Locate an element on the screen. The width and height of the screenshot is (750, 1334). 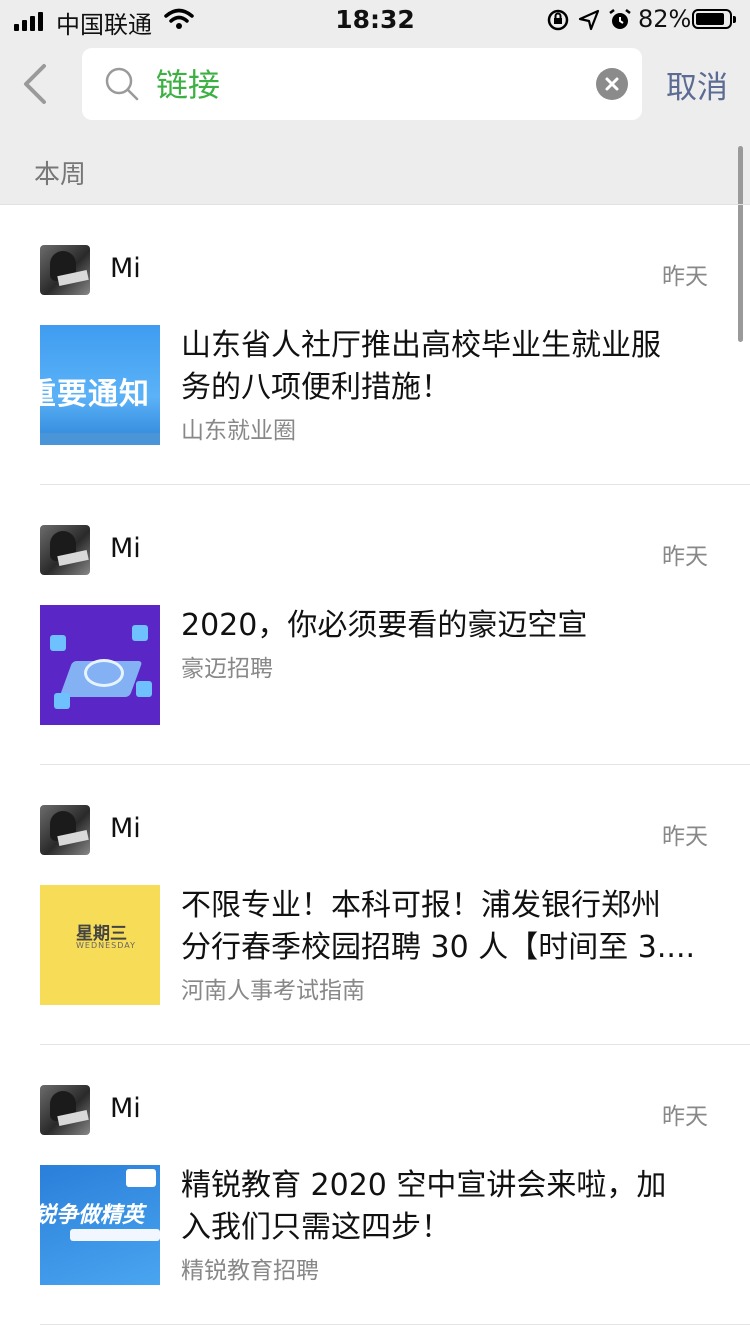
article-source: 精锐教育招聘 is located at coordinates (250, 1271).